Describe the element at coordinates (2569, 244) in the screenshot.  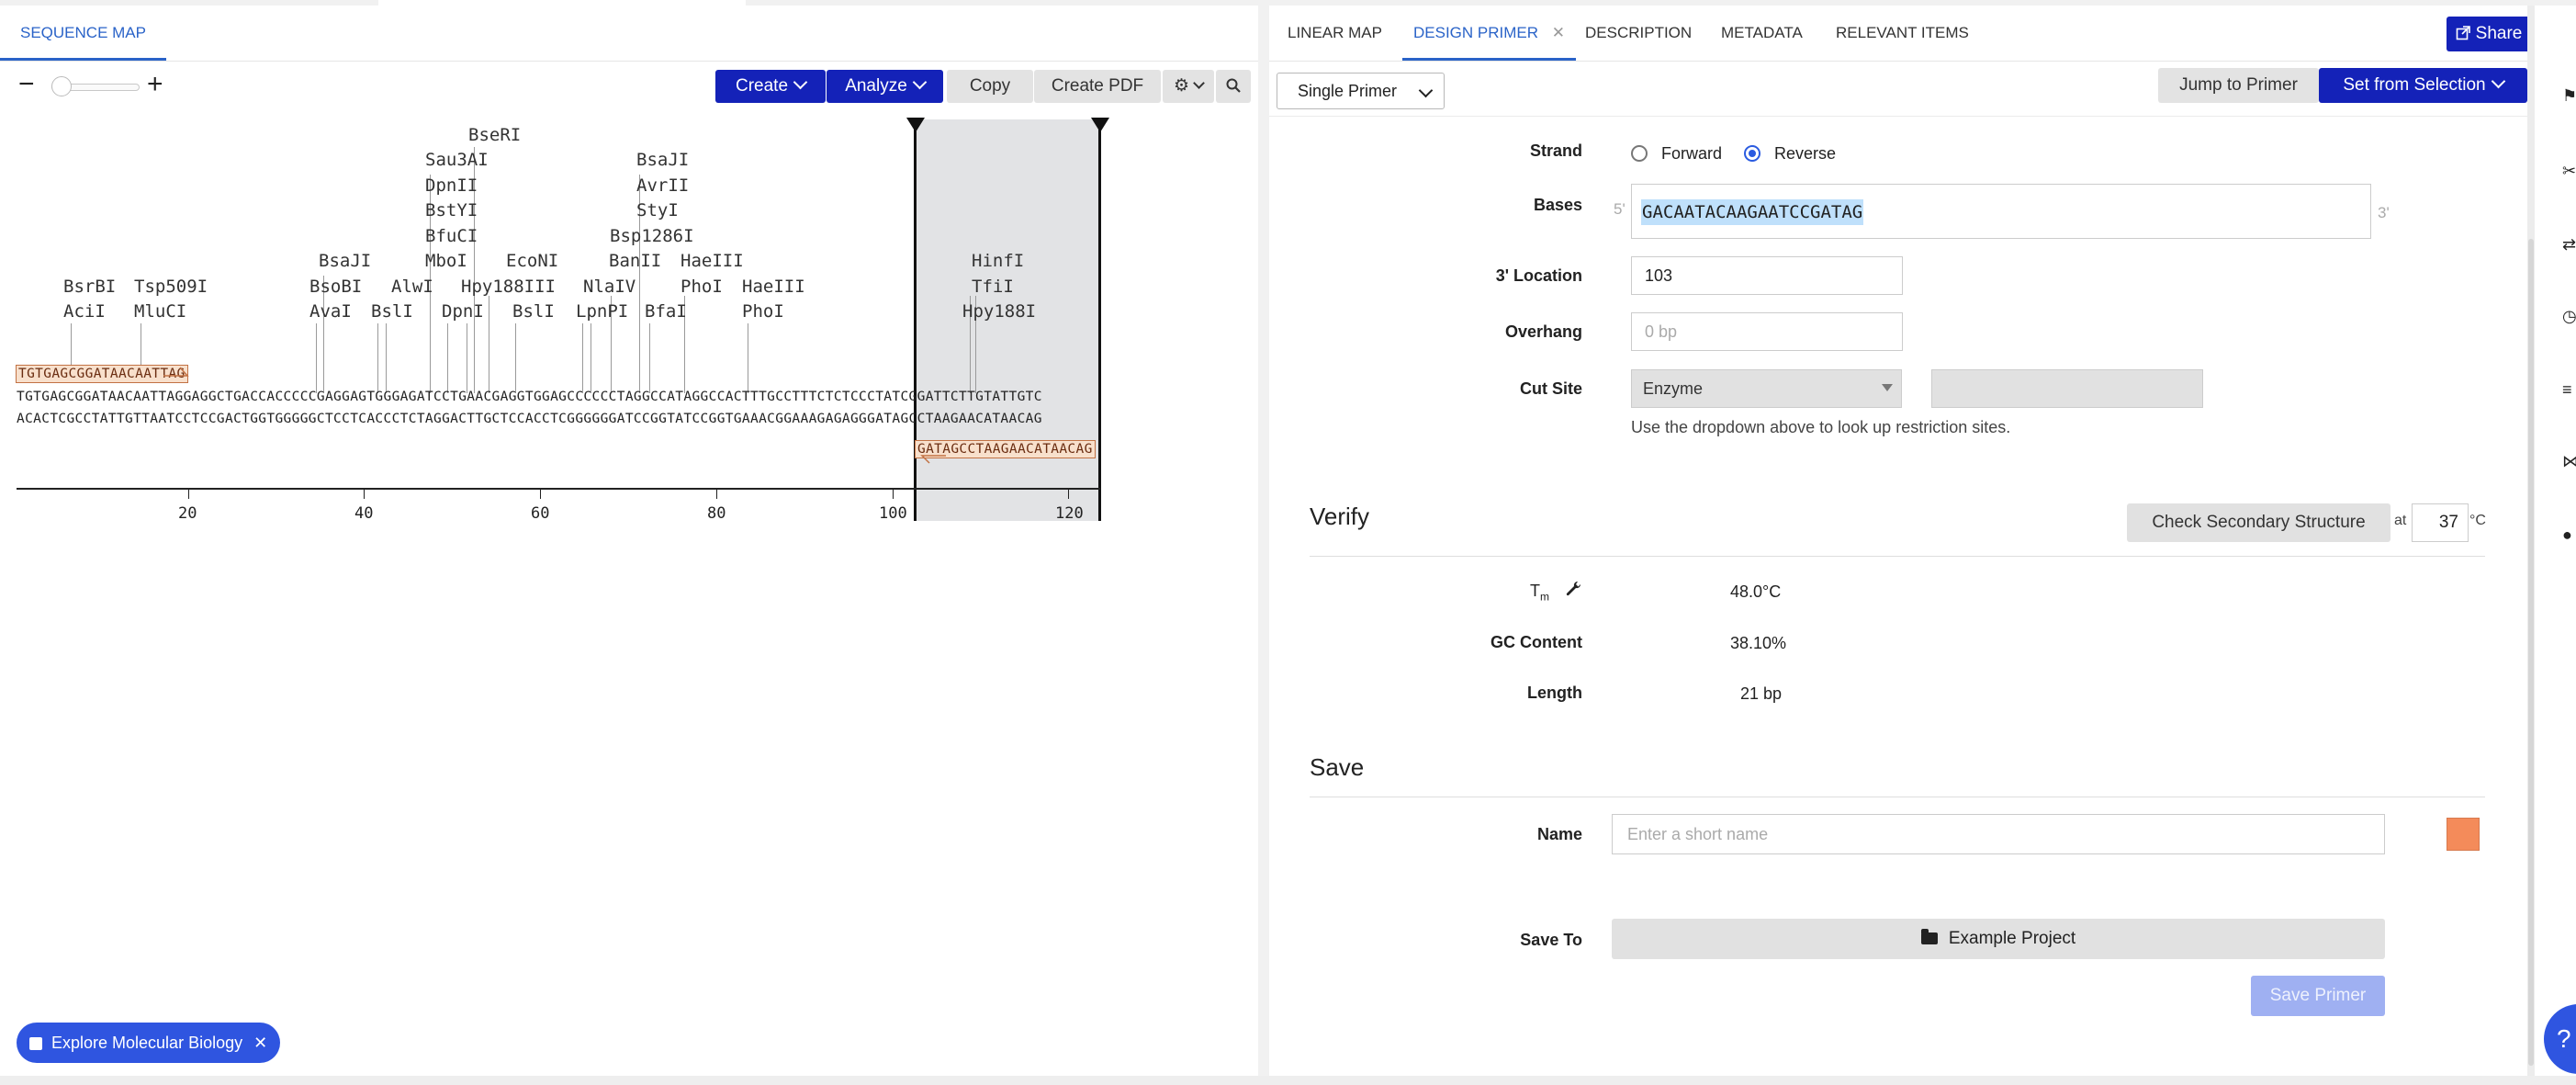
I see `swap-icon: ⇄` at that location.